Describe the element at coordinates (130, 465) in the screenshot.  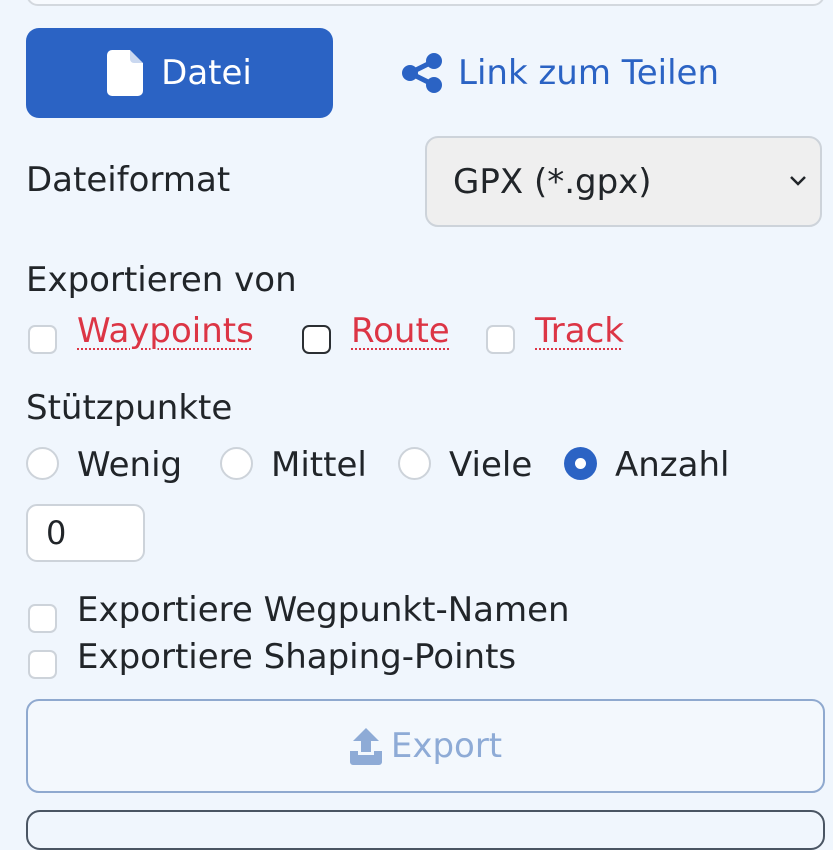
I see `radio-wenig-label: Wenig` at that location.